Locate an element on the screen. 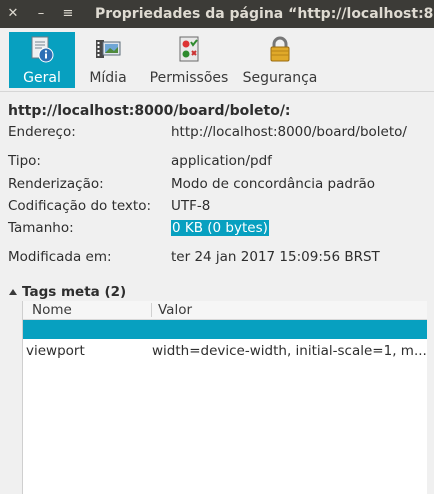 The image size is (434, 494). column-header-name: Nome is located at coordinates (52, 310).